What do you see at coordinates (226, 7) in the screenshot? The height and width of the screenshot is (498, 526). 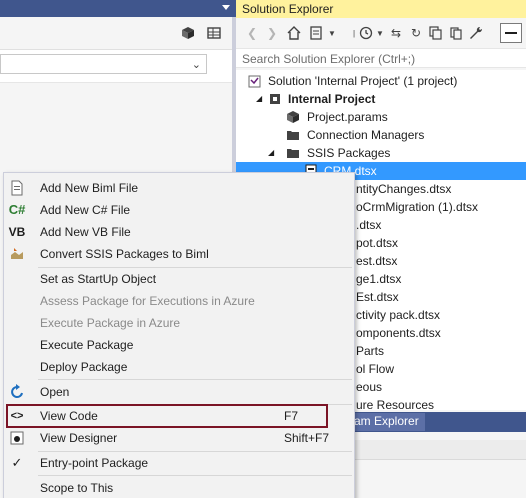 I see `chevron-down-icon` at bounding box center [226, 7].